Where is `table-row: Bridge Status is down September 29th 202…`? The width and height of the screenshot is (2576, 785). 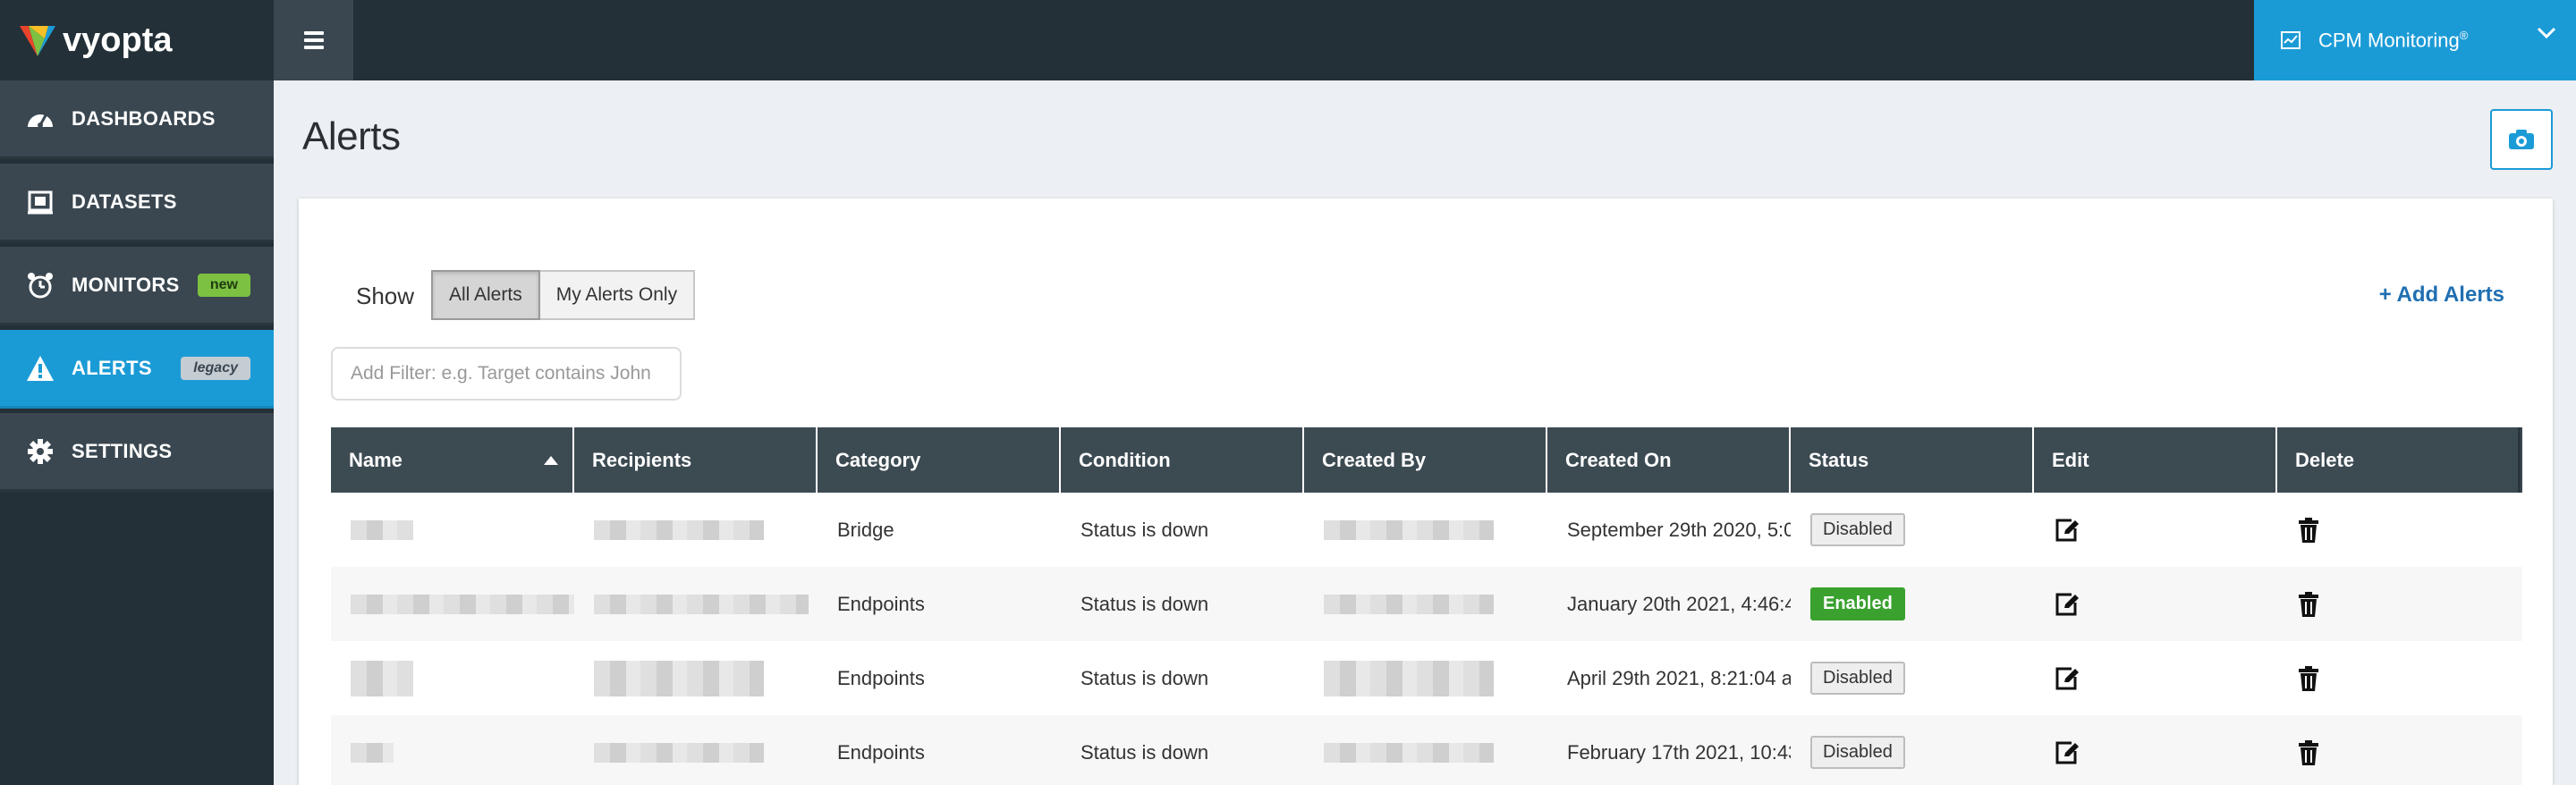 table-row: Bridge Status is down September 29th 202… is located at coordinates (1426, 530).